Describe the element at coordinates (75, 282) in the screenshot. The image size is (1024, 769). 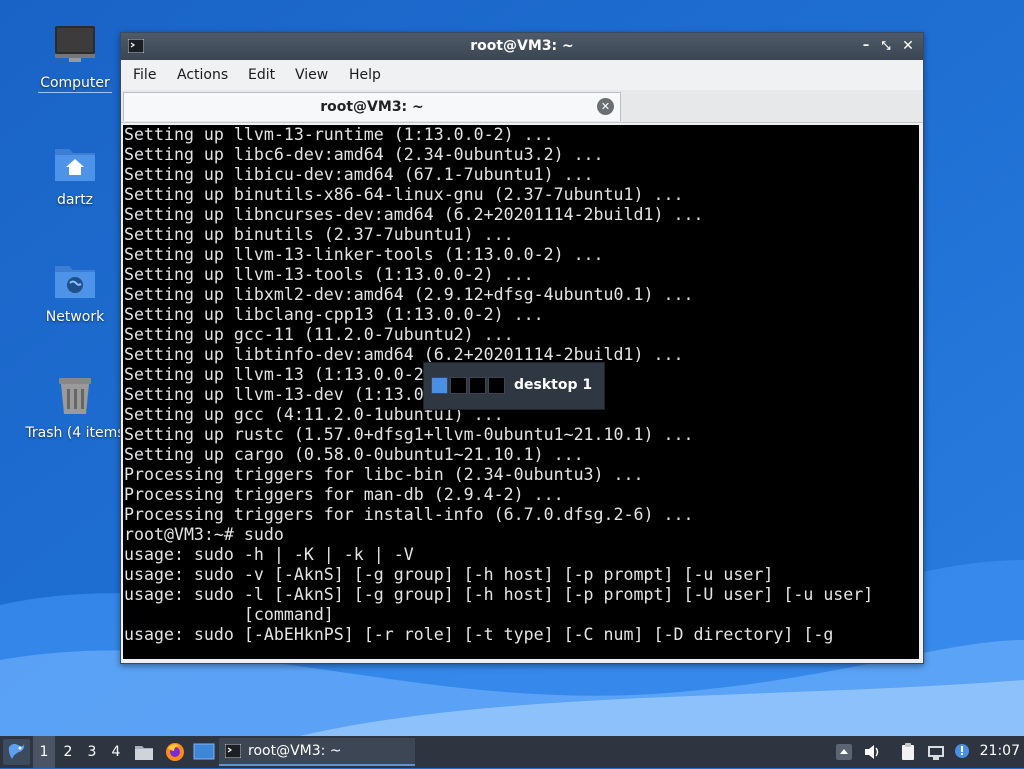
I see `network-folder-icon` at that location.